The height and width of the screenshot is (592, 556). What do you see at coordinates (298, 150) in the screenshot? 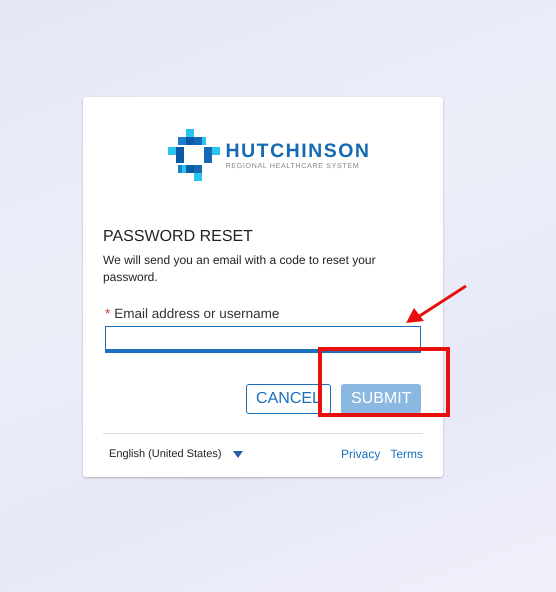
I see `logo-name: HUTCHINSON` at bounding box center [298, 150].